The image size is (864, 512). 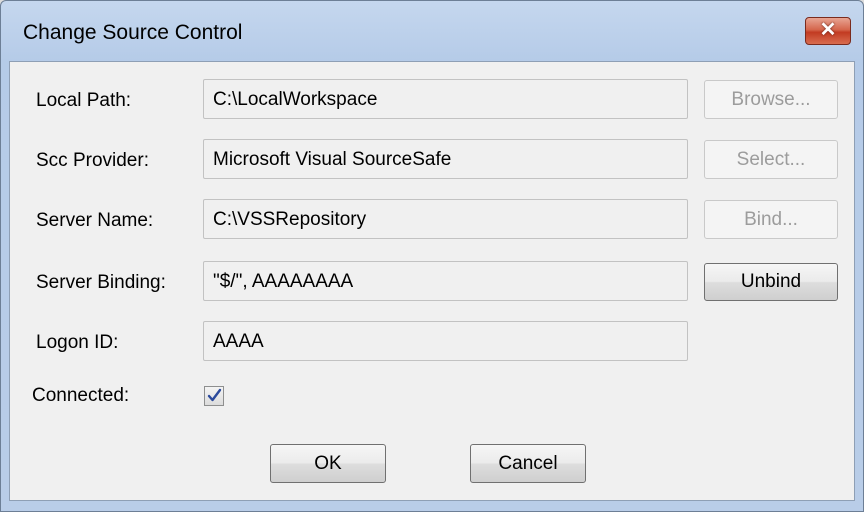 What do you see at coordinates (92, 160) in the screenshot?
I see `scc-provider-label: Scc Provider:` at bounding box center [92, 160].